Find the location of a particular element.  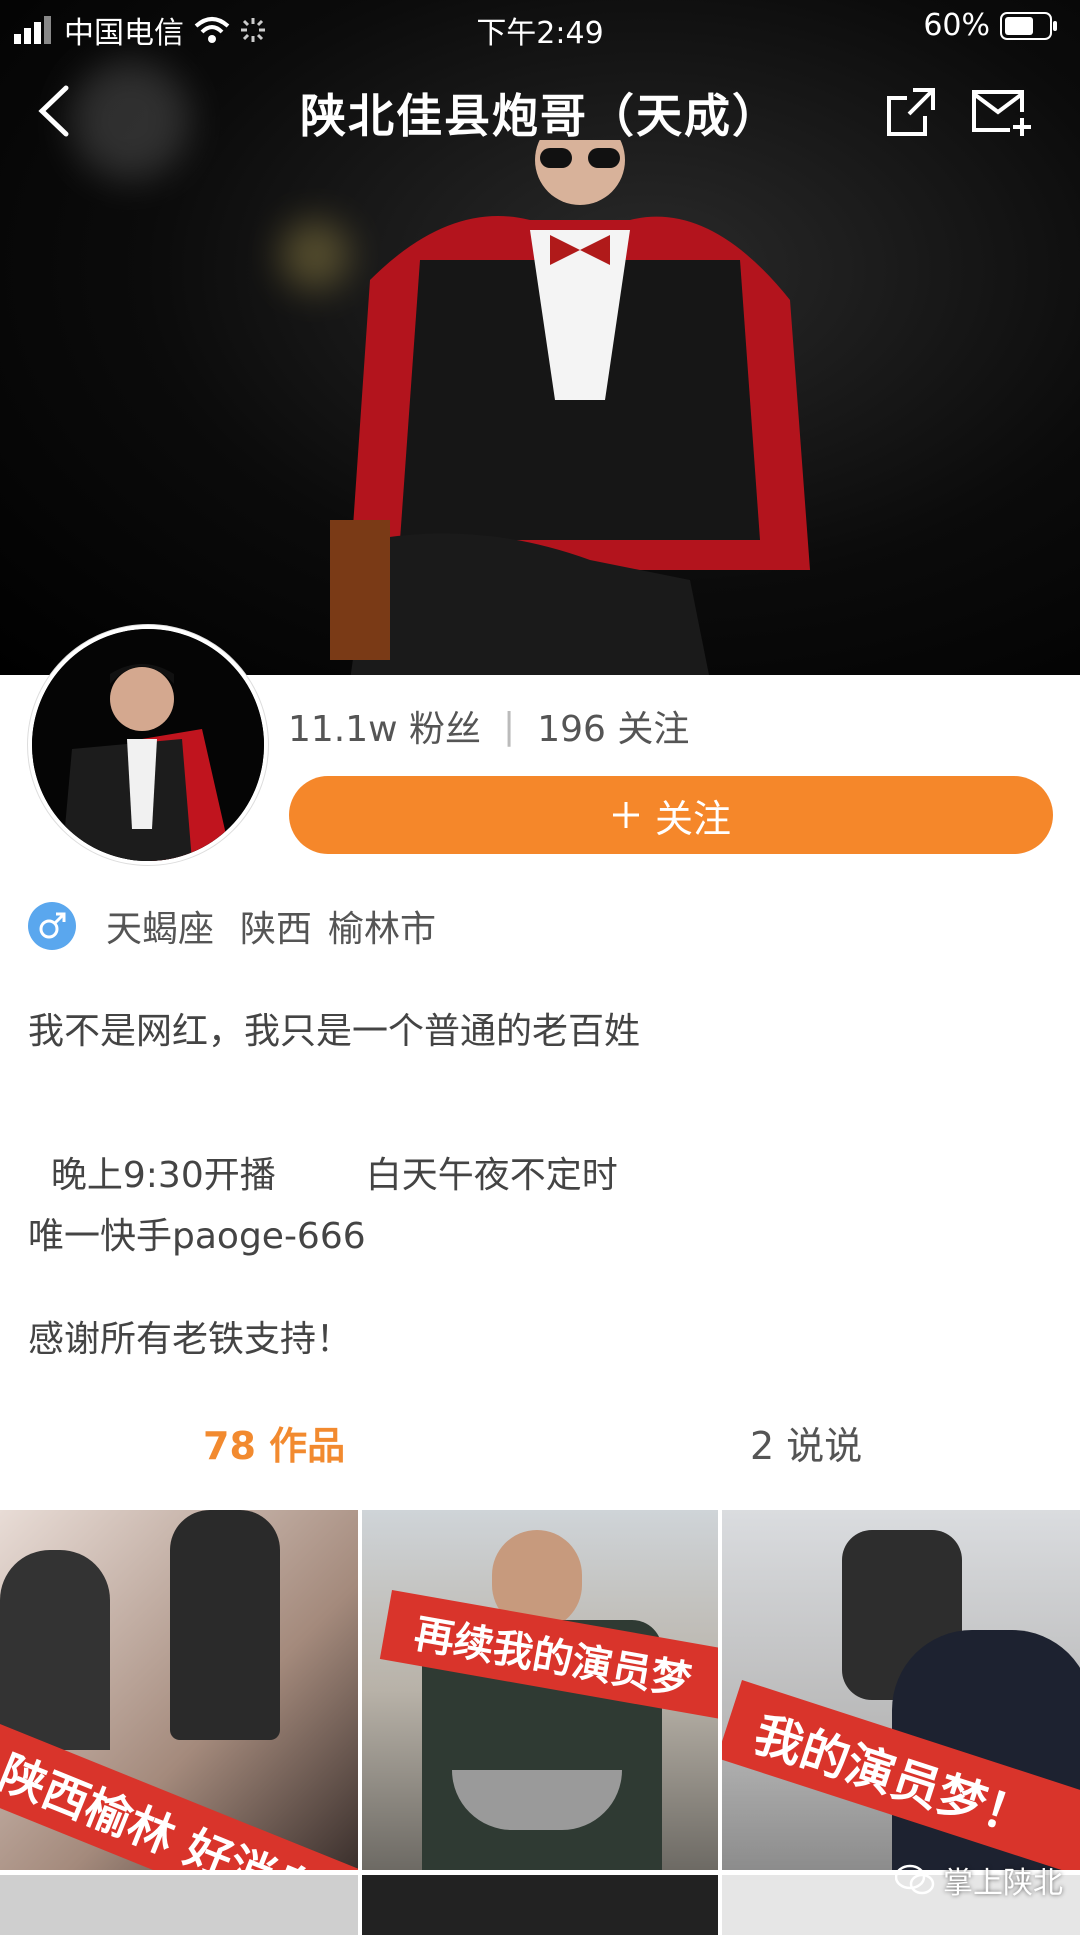

profile-meta: 天蝎座 陕西 榆林市 is located at coordinates (232, 926).